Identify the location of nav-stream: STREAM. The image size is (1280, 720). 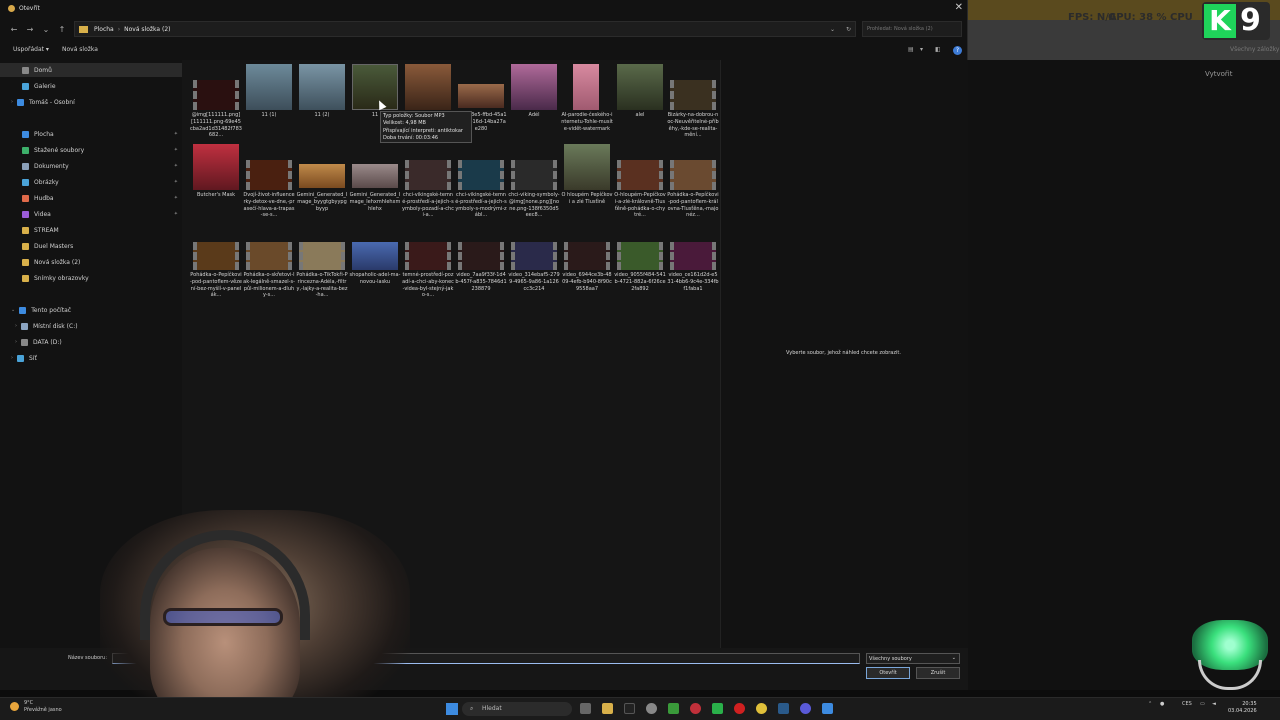
(91, 230).